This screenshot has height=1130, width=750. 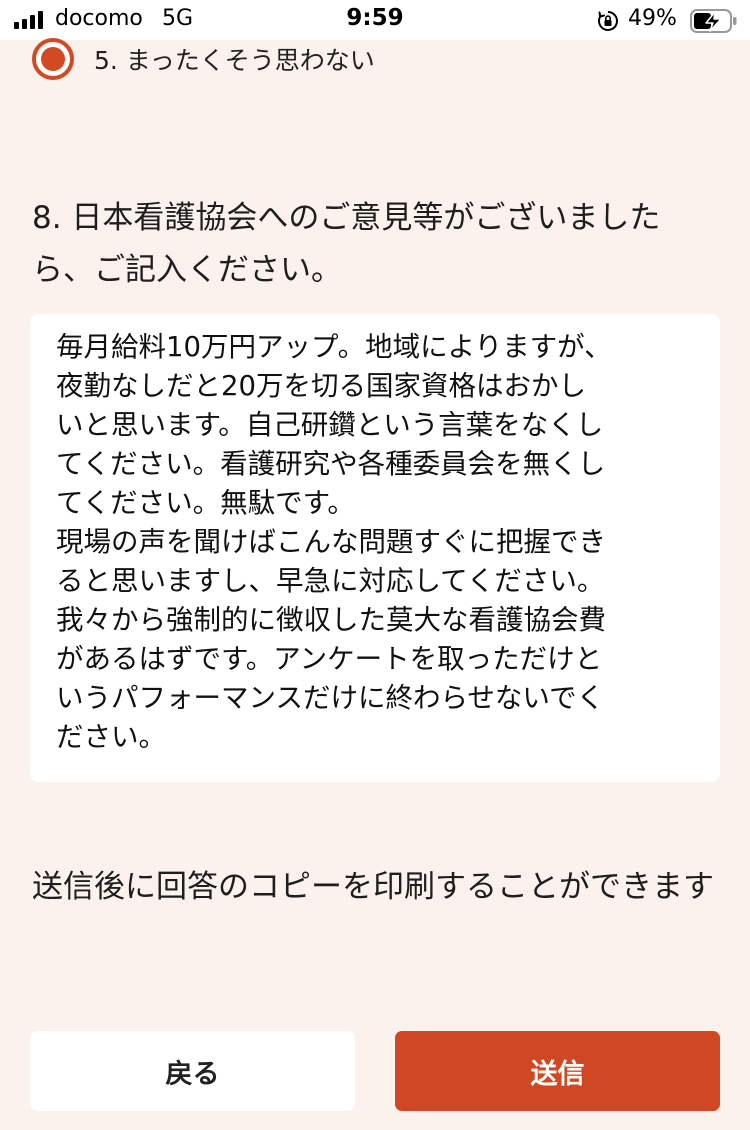 I want to click on question-8-label: 8. 日本看護協会へのご意見等がございましたら、ご記入ください。, so click(x=346, y=244).